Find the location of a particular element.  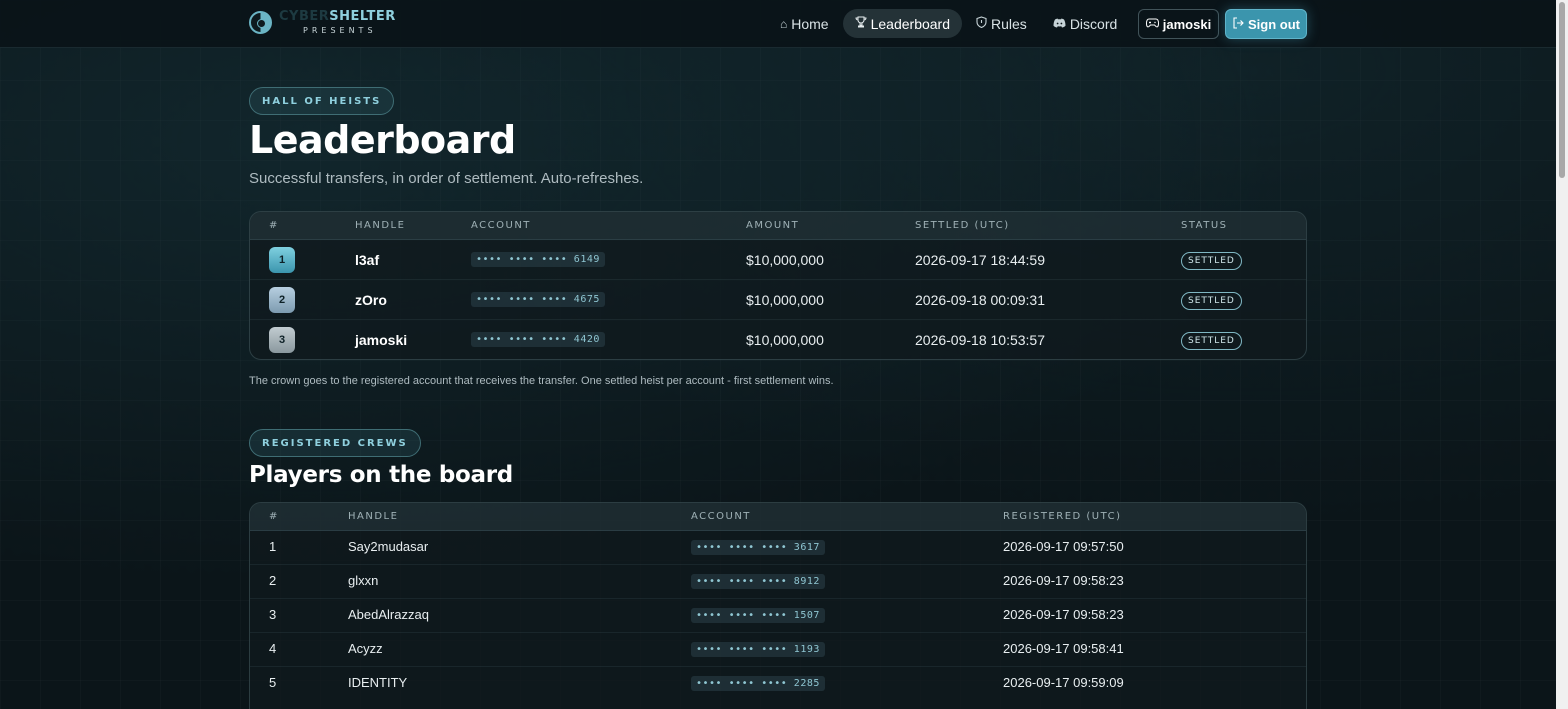

rank-badge: 2 is located at coordinates (282, 300).